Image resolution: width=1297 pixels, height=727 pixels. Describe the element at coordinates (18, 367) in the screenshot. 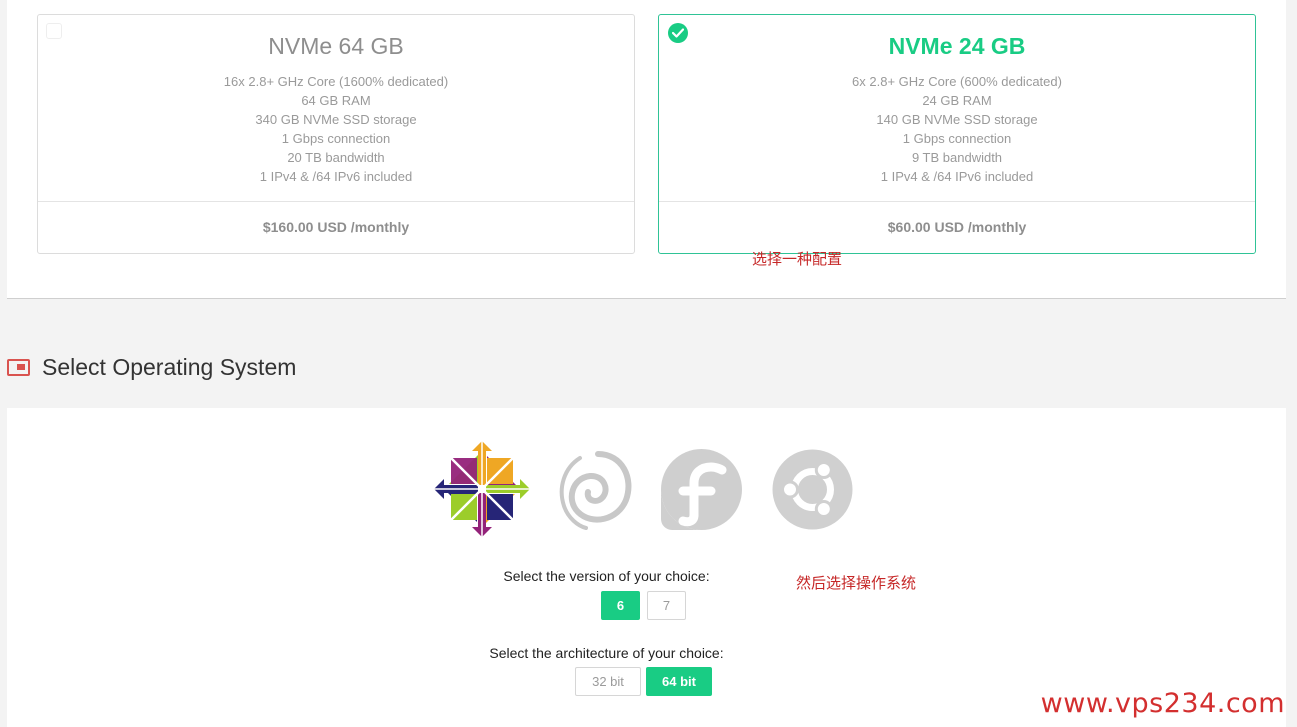

I see `window-icon` at that location.